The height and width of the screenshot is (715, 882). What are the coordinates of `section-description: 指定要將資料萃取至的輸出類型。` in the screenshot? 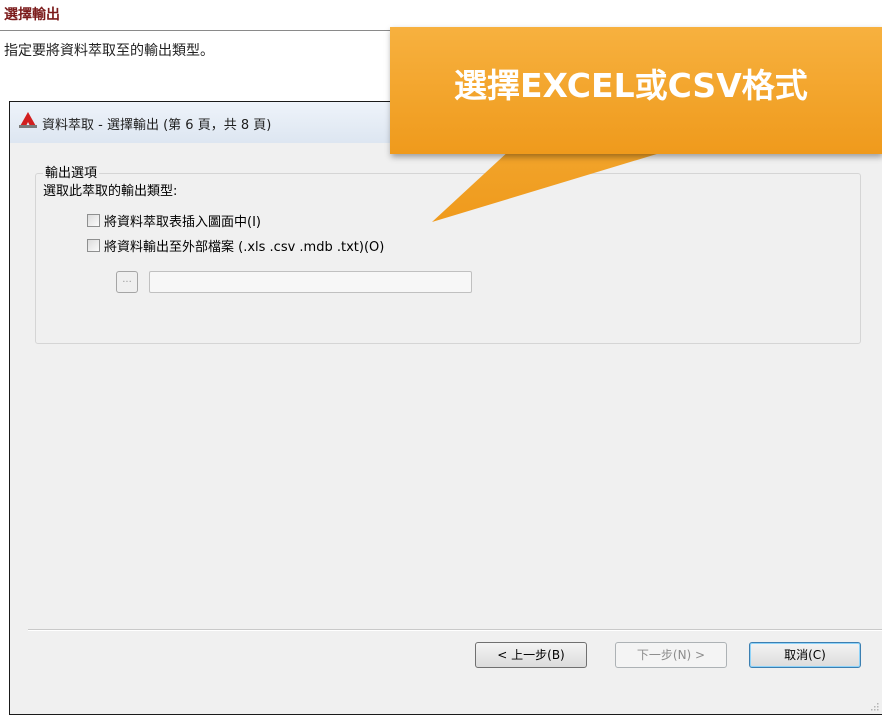 It's located at (109, 51).